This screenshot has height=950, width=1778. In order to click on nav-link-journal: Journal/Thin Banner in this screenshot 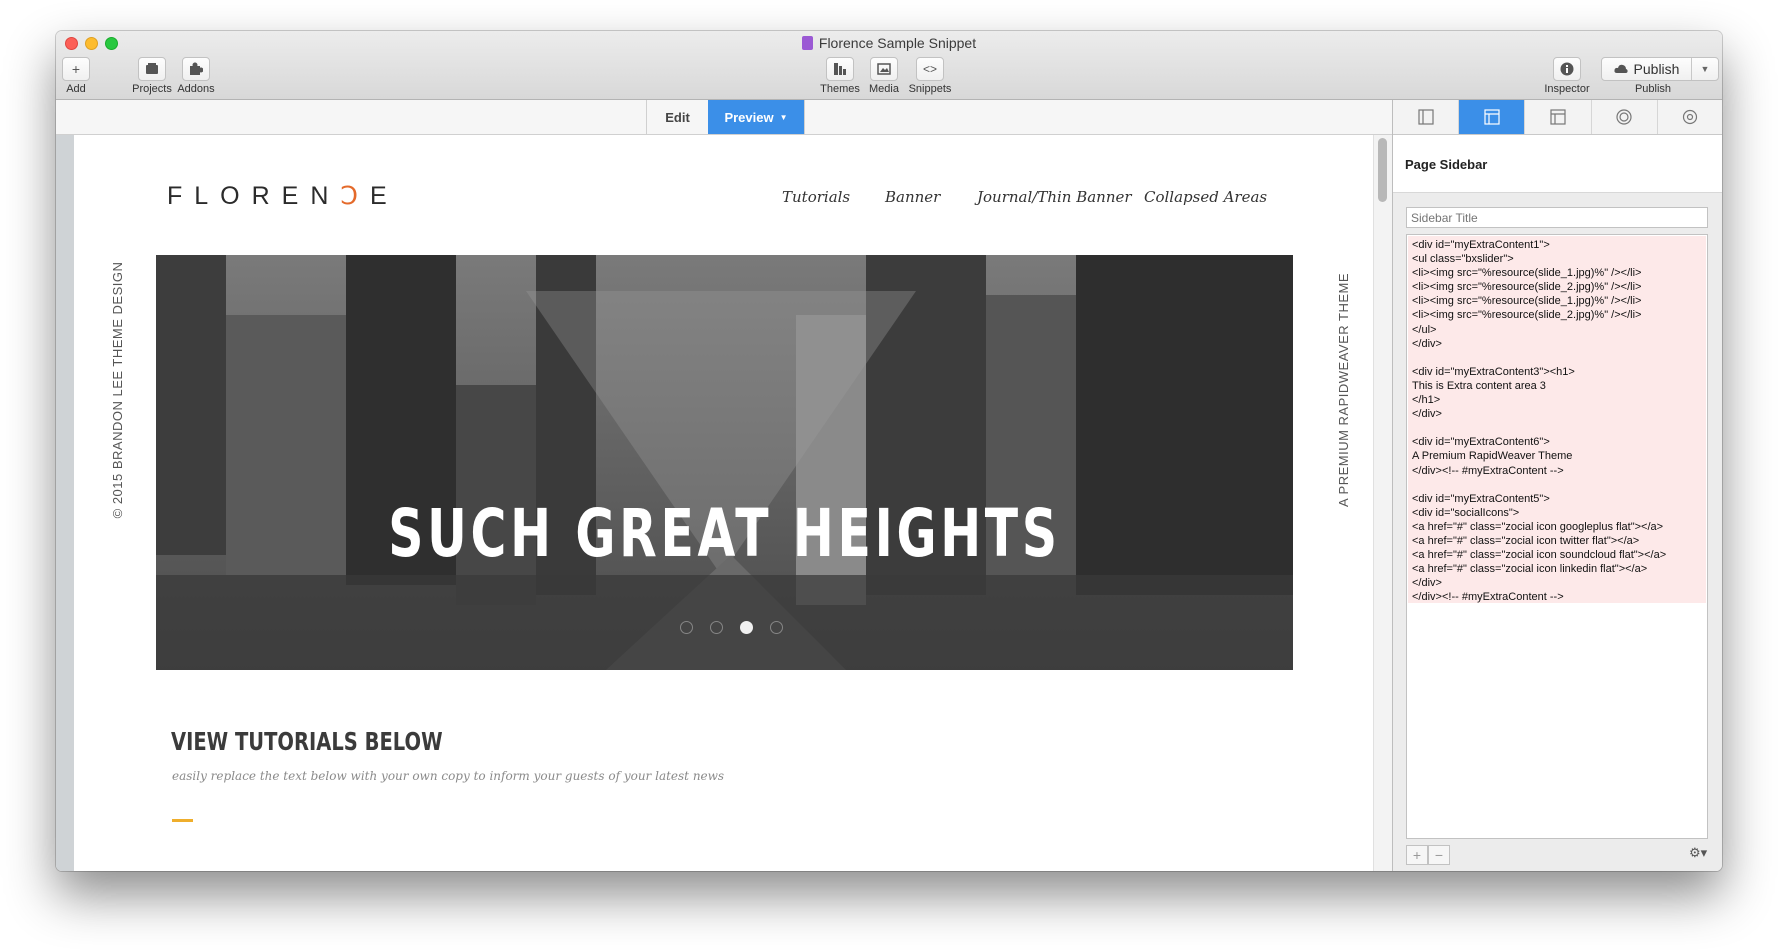, I will do `click(1054, 197)`.